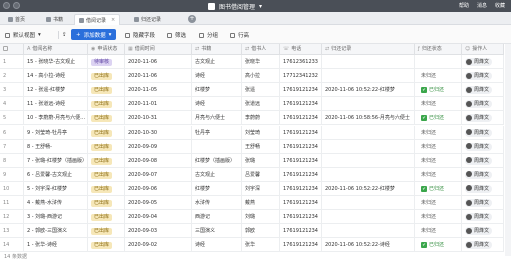 The width and height of the screenshot is (511, 263). I want to click on book-cell: 三国演义, so click(217, 231).